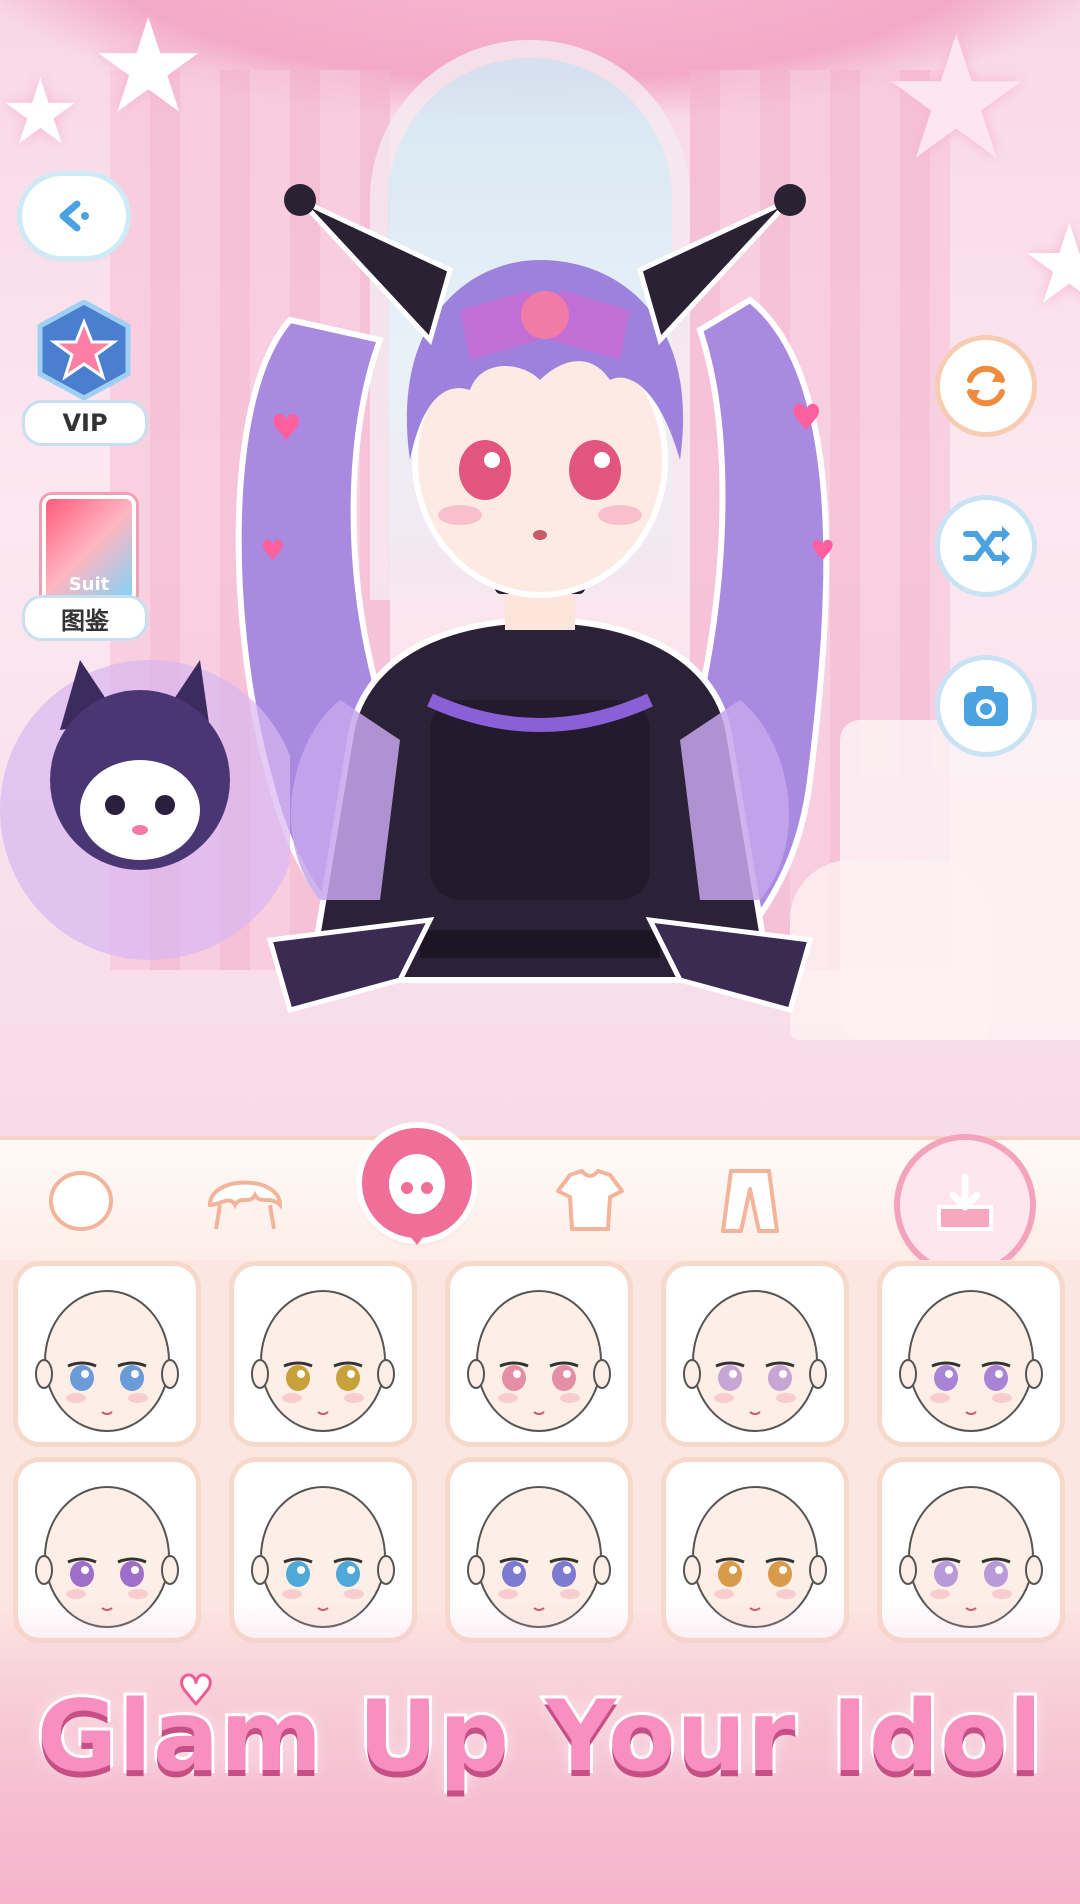 The width and height of the screenshot is (1080, 1904). I want to click on category-tab-base, so click(81, 1200).